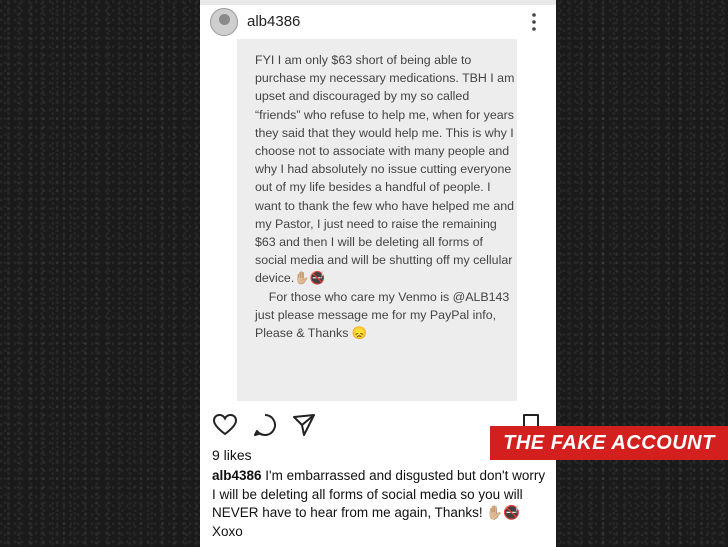  What do you see at coordinates (237, 475) in the screenshot?
I see `caption-username: alb4386` at bounding box center [237, 475].